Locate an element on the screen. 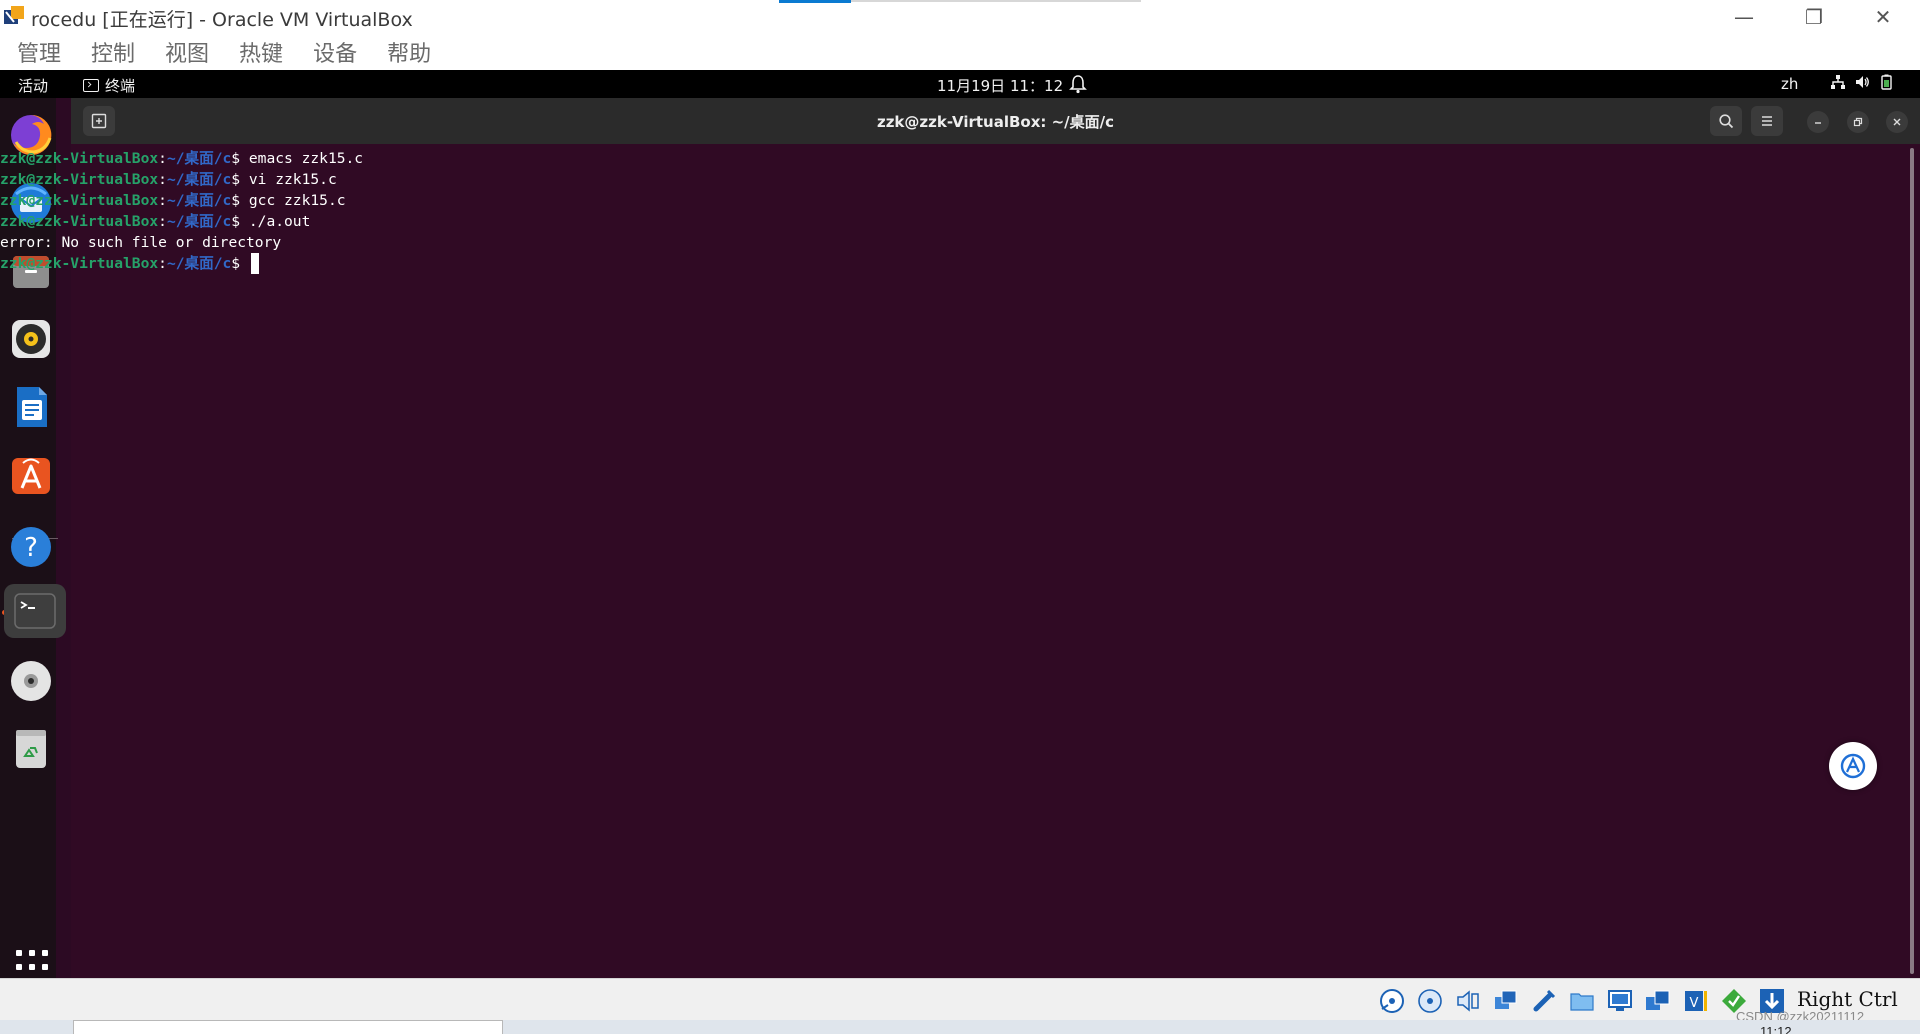 This screenshot has width=1920, height=1034. new-tab-button is located at coordinates (99, 121).